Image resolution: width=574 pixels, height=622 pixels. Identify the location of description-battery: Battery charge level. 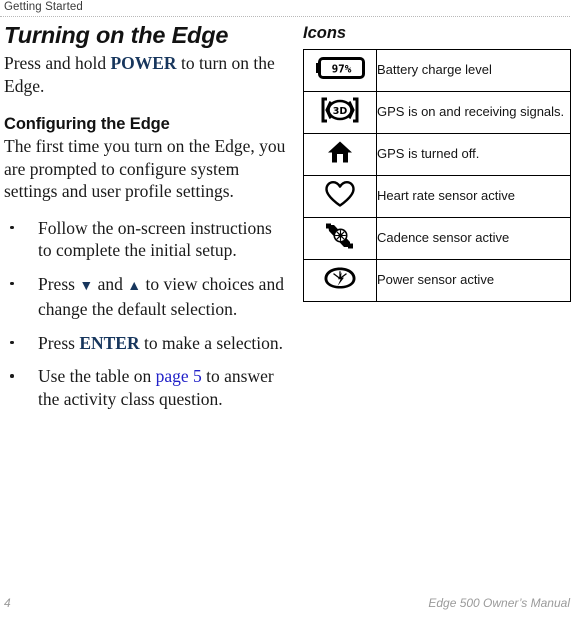
(473, 70).